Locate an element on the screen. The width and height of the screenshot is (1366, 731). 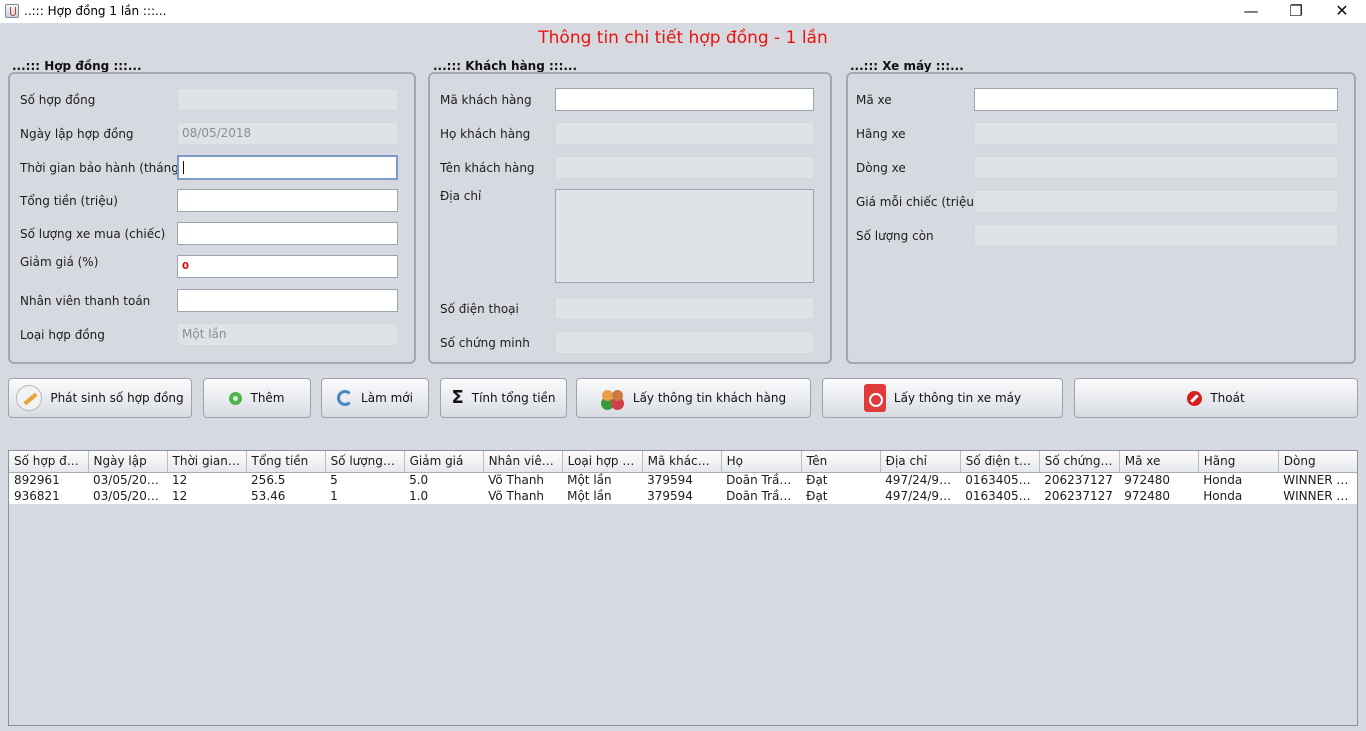
quantity-field is located at coordinates (287, 233).